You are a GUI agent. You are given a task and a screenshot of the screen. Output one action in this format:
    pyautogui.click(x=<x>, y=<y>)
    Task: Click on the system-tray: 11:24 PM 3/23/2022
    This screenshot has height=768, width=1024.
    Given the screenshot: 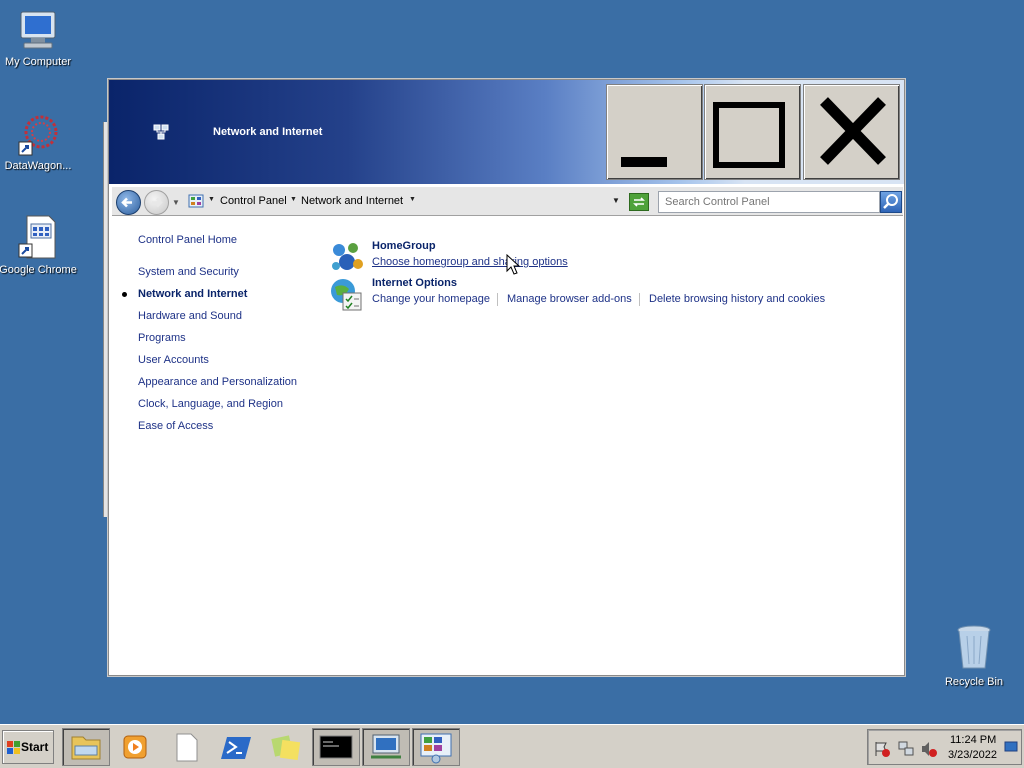 What is the action you would take?
    pyautogui.click(x=944, y=747)
    